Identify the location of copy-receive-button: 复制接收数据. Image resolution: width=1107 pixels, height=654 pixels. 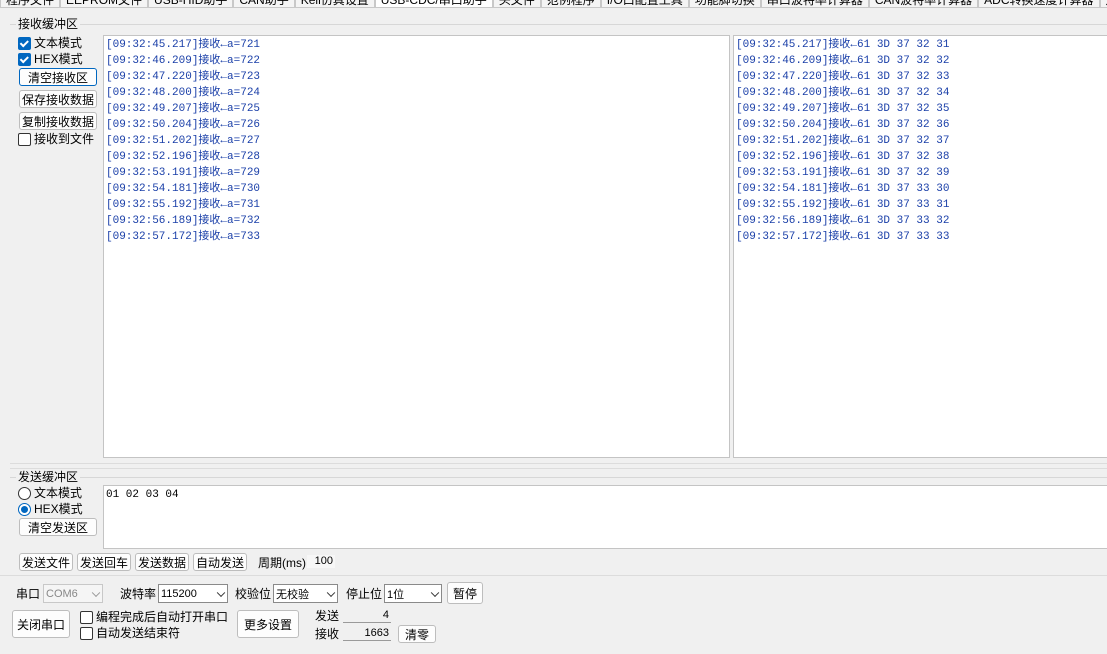
(58, 121).